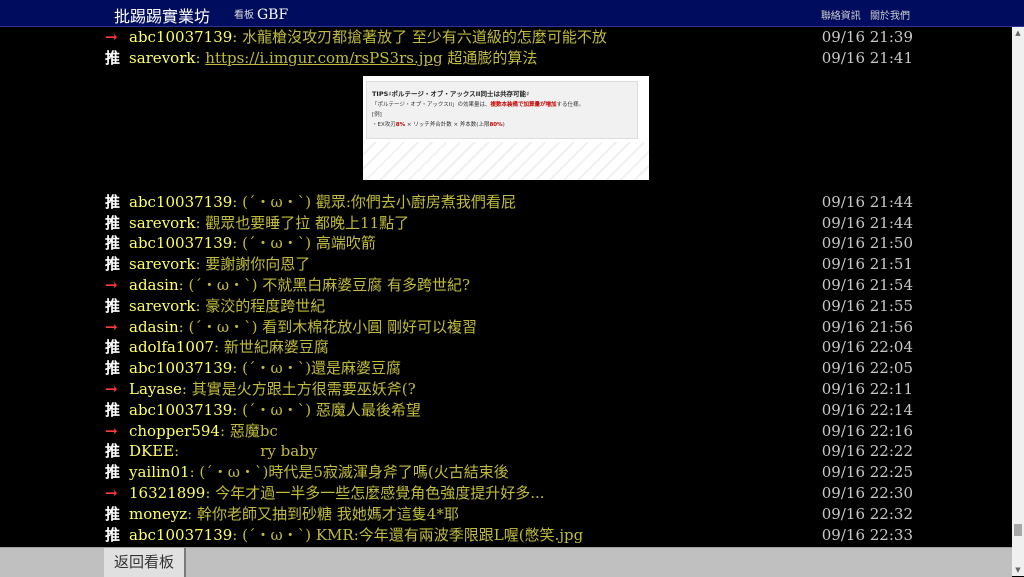 This screenshot has height=577, width=1024. I want to click on push-time: 09/16 22:16, so click(867, 431).